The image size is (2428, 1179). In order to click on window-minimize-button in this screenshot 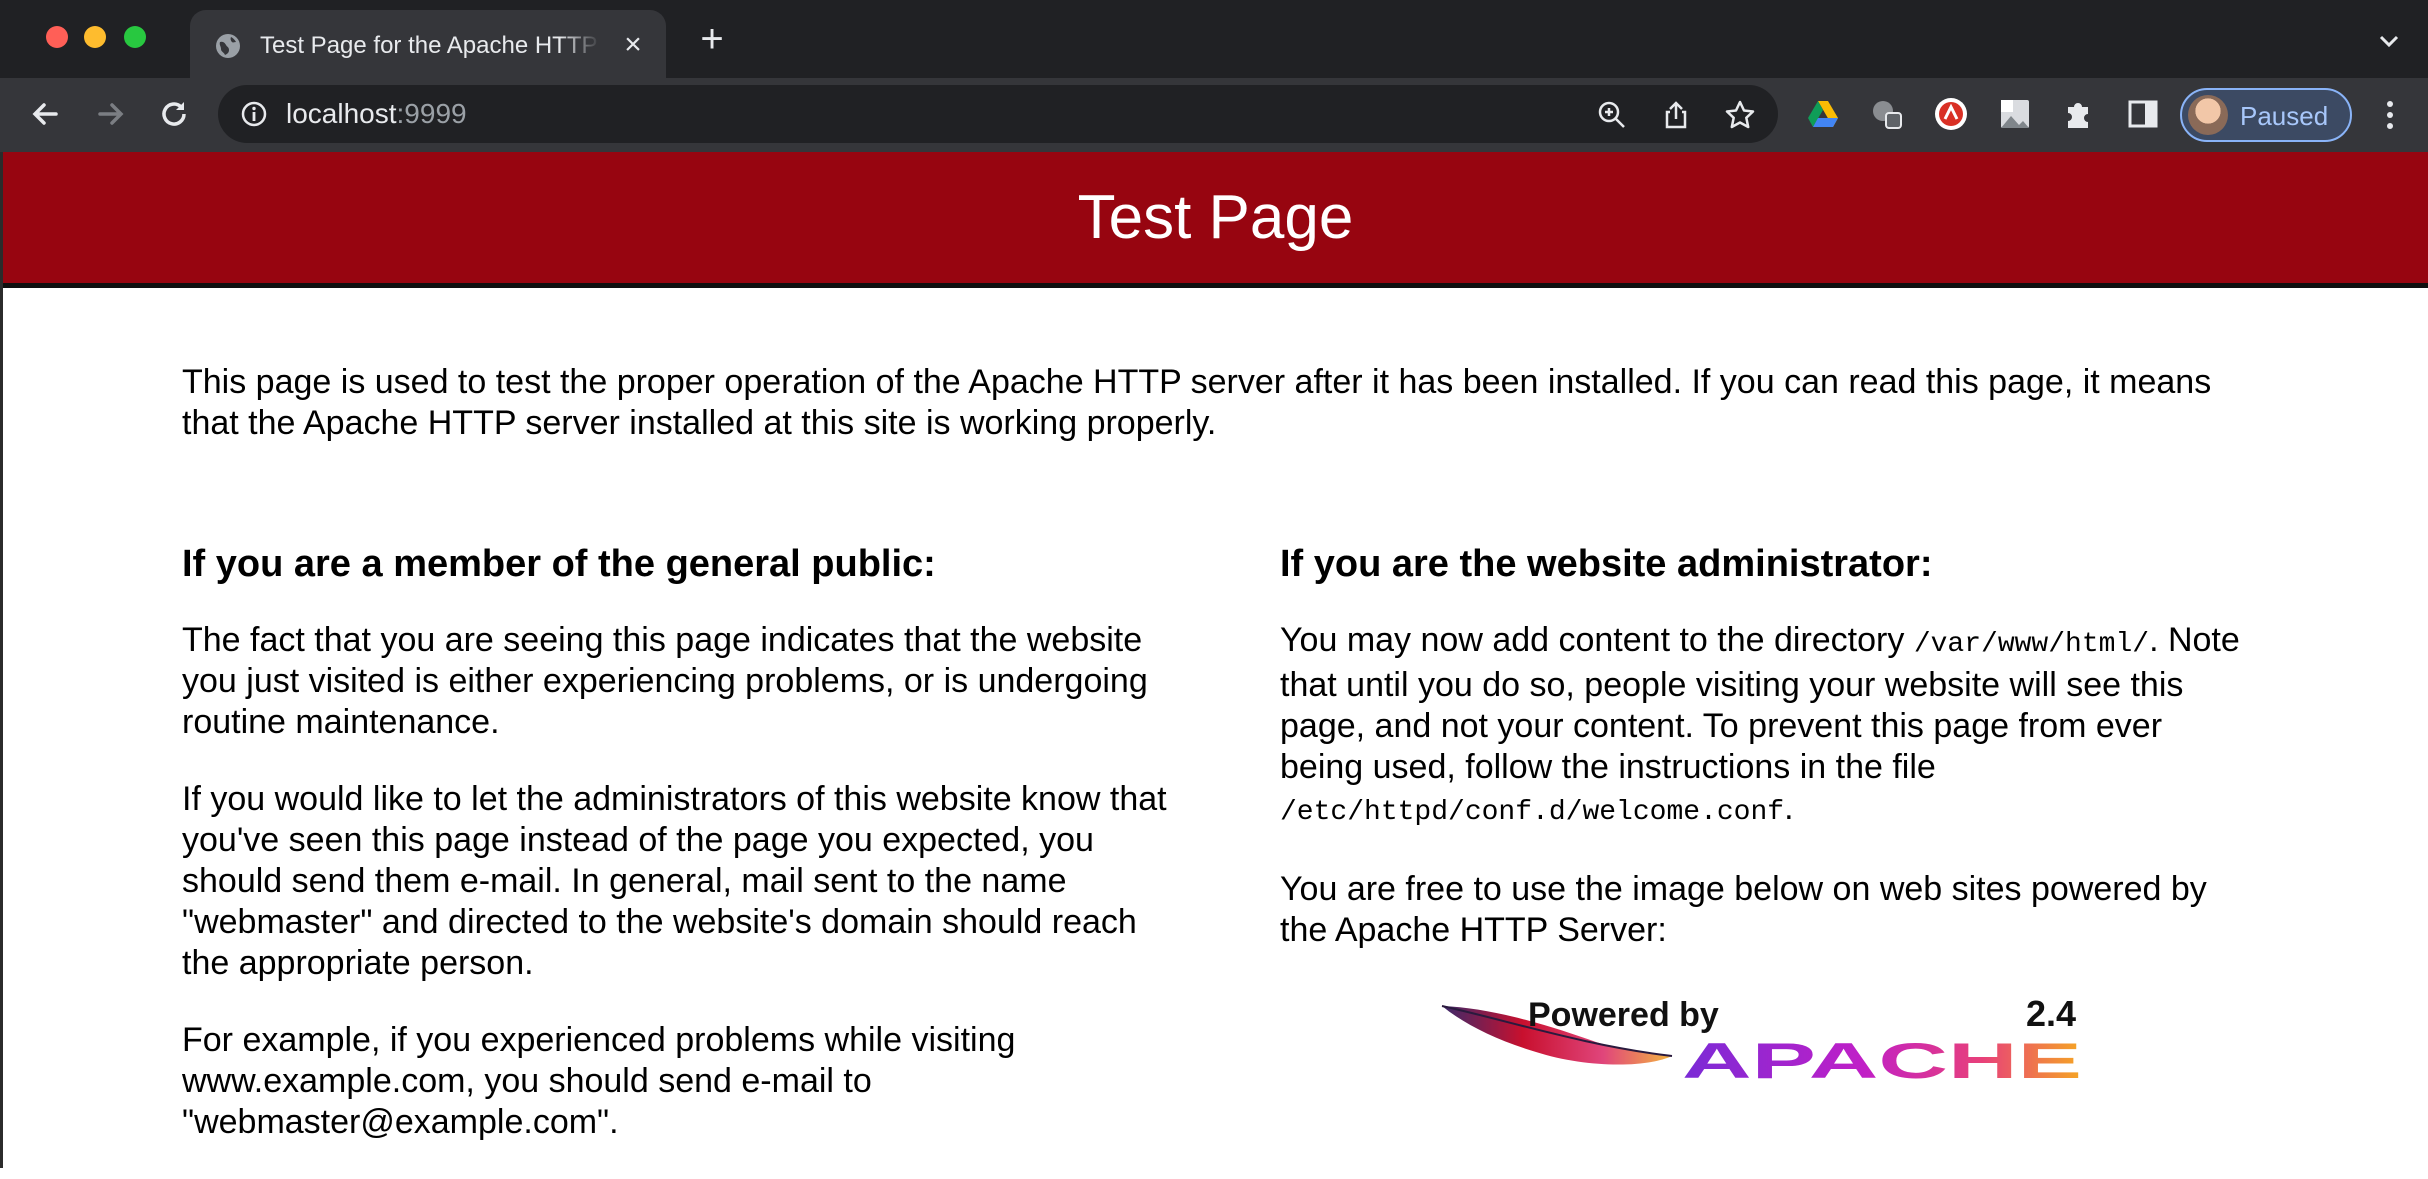, I will do `click(95, 37)`.